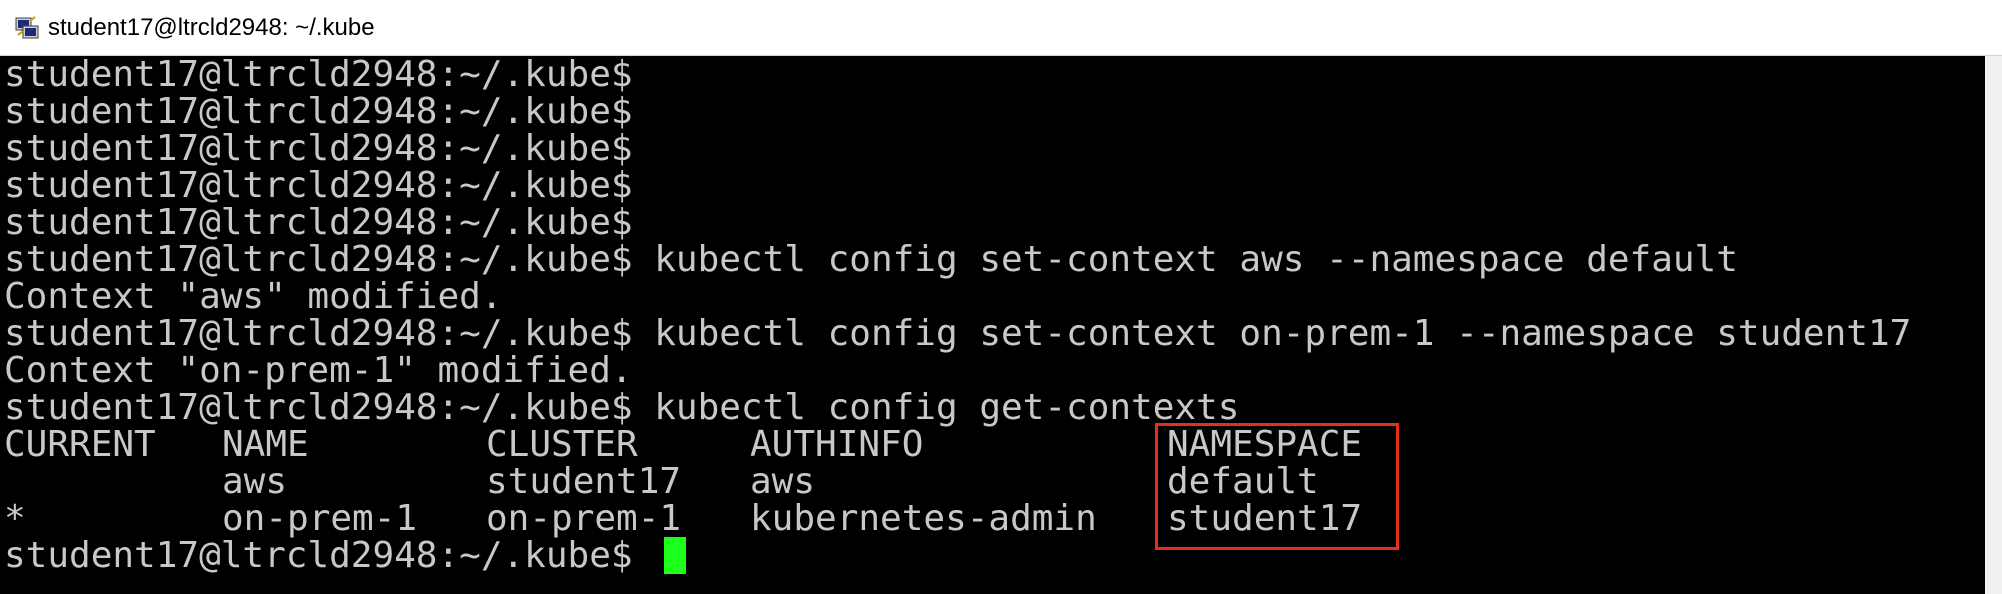  I want to click on table-cell-authinfo: aws, so click(783, 481).